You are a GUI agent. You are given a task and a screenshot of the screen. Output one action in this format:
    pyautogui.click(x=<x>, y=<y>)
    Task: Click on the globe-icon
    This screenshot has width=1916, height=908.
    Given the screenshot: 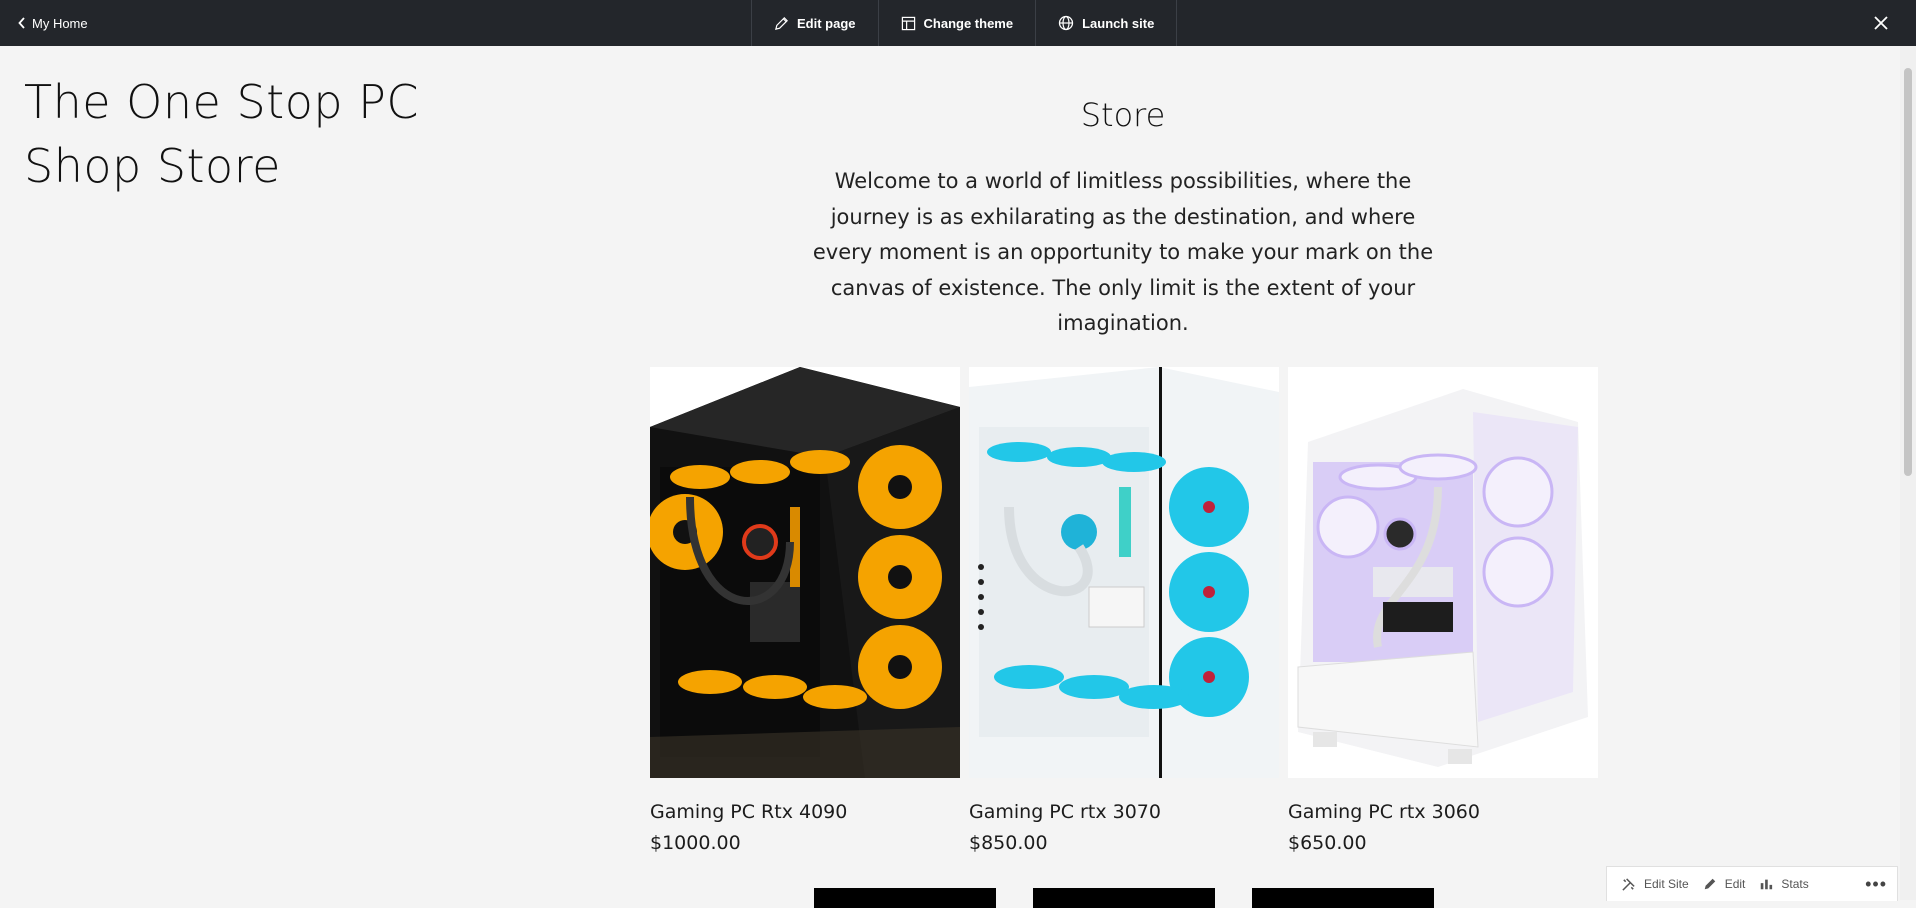 What is the action you would take?
    pyautogui.click(x=1066, y=23)
    